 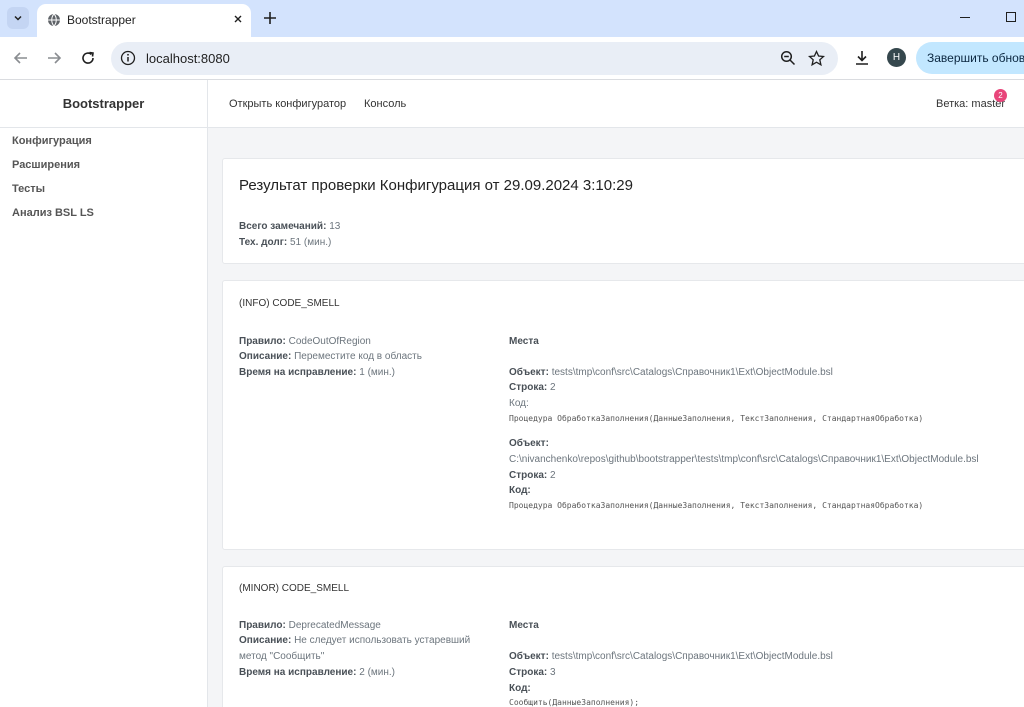 What do you see at coordinates (103, 104) in the screenshot?
I see `brand-title: Bootstrapper` at bounding box center [103, 104].